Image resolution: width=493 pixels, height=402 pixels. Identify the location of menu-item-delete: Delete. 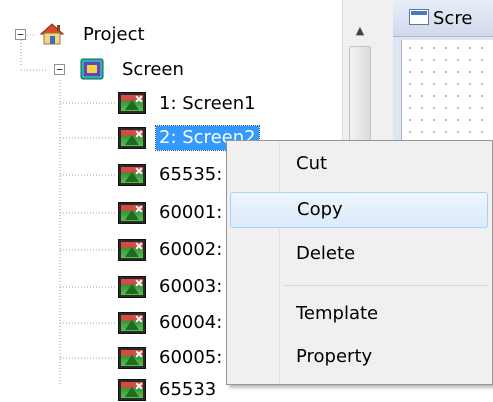
(359, 255).